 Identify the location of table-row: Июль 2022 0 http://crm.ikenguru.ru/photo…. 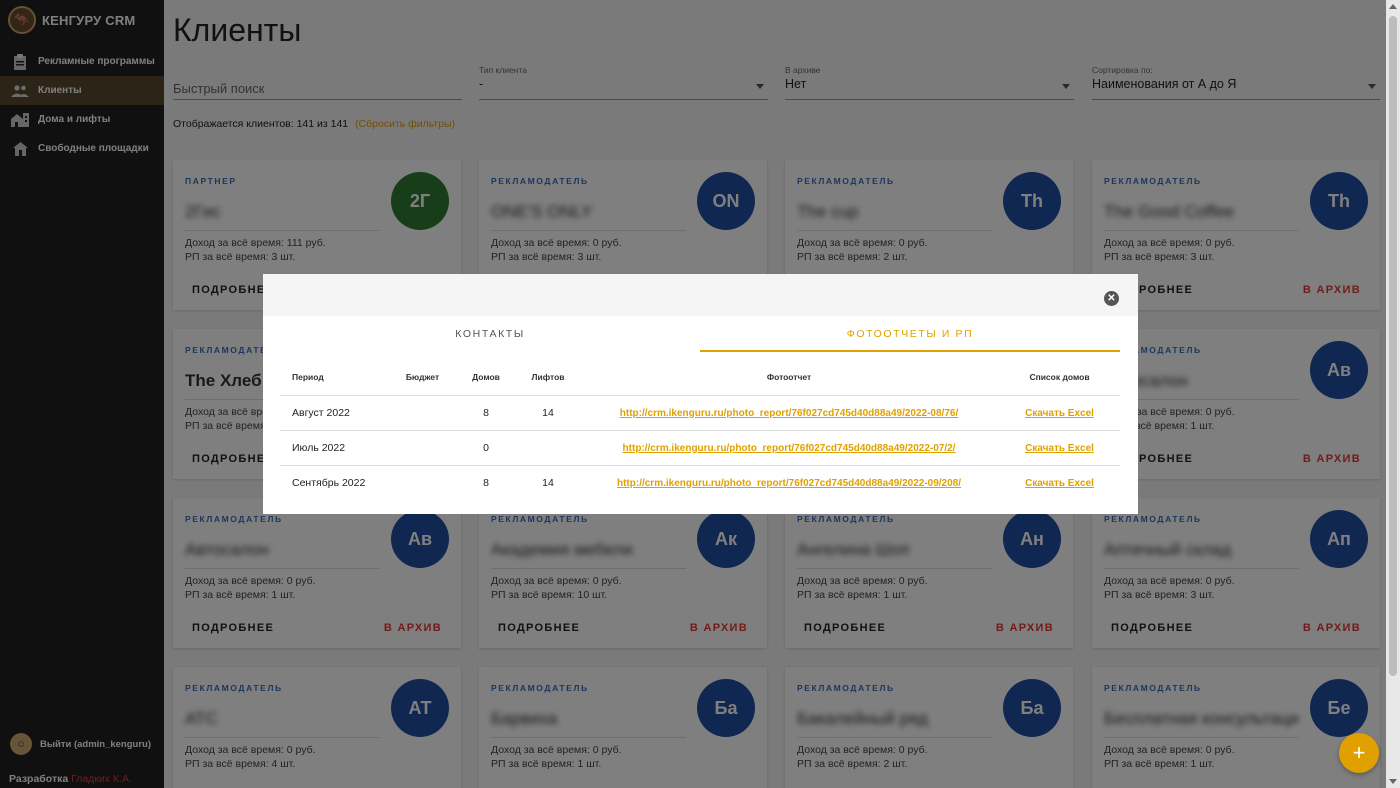
(700, 448).